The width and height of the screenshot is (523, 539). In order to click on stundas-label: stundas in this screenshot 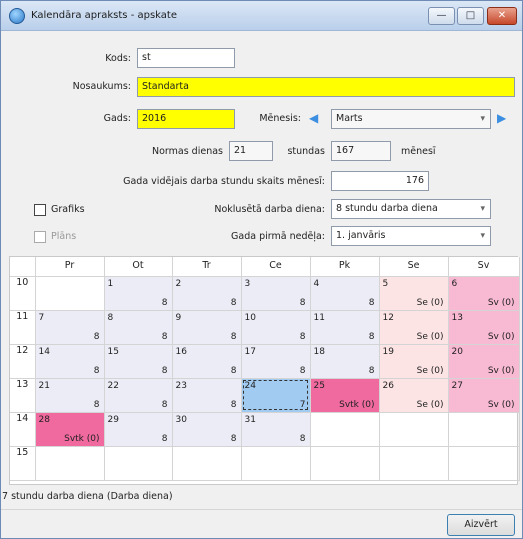, I will do `click(306, 151)`.